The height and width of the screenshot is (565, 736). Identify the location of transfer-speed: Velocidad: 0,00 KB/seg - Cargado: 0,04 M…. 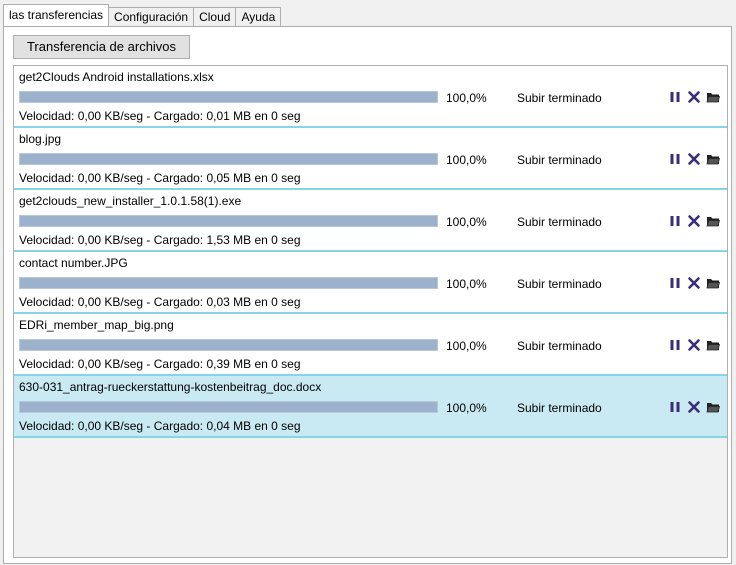
(160, 426).